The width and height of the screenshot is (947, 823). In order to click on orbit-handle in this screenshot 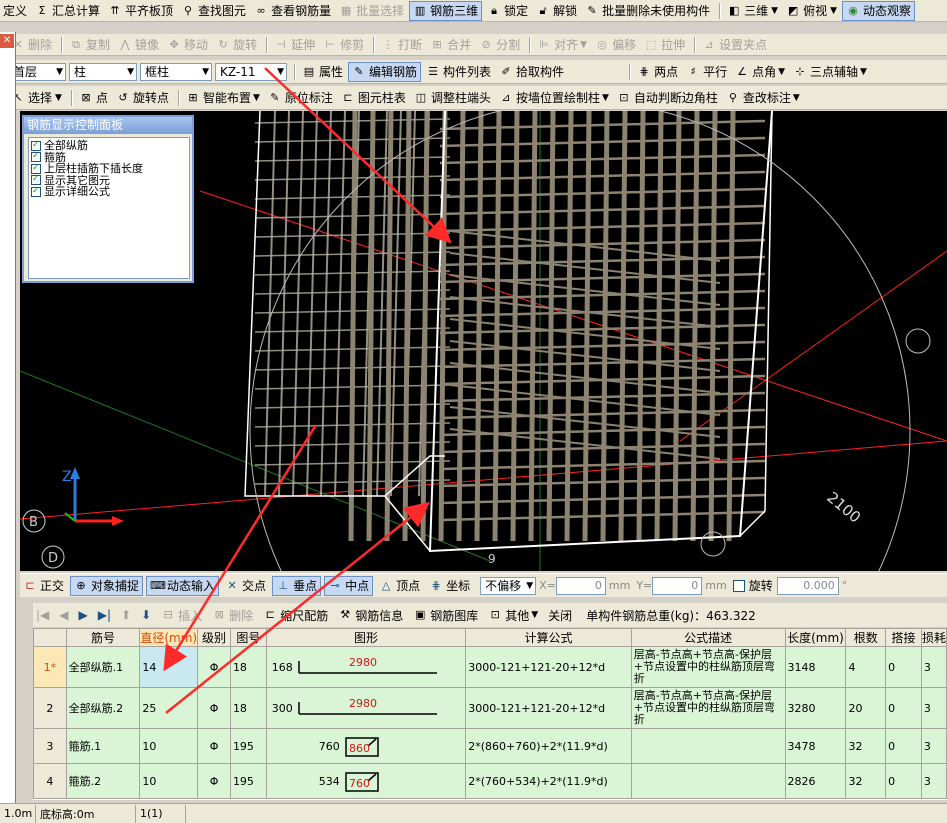, I will do `click(918, 341)`.